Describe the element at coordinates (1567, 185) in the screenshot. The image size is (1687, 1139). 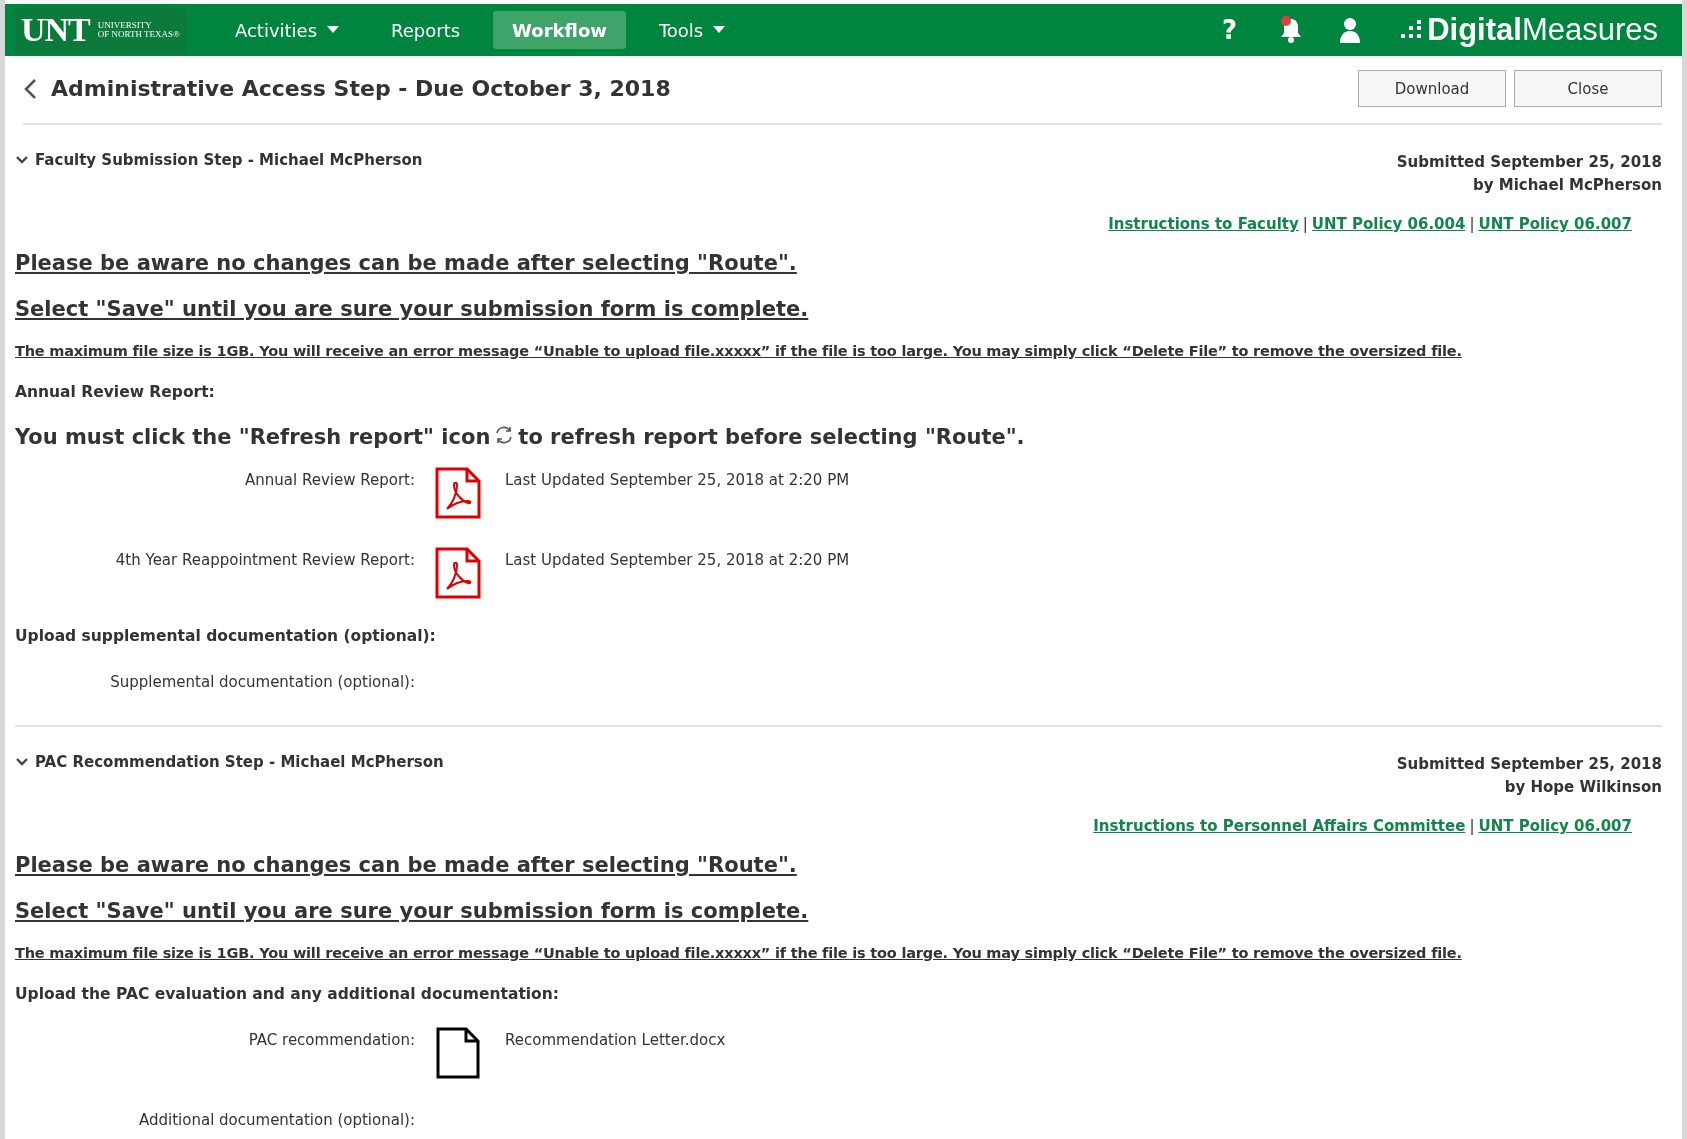
I see `submitted-by: by Michael McPherson` at that location.